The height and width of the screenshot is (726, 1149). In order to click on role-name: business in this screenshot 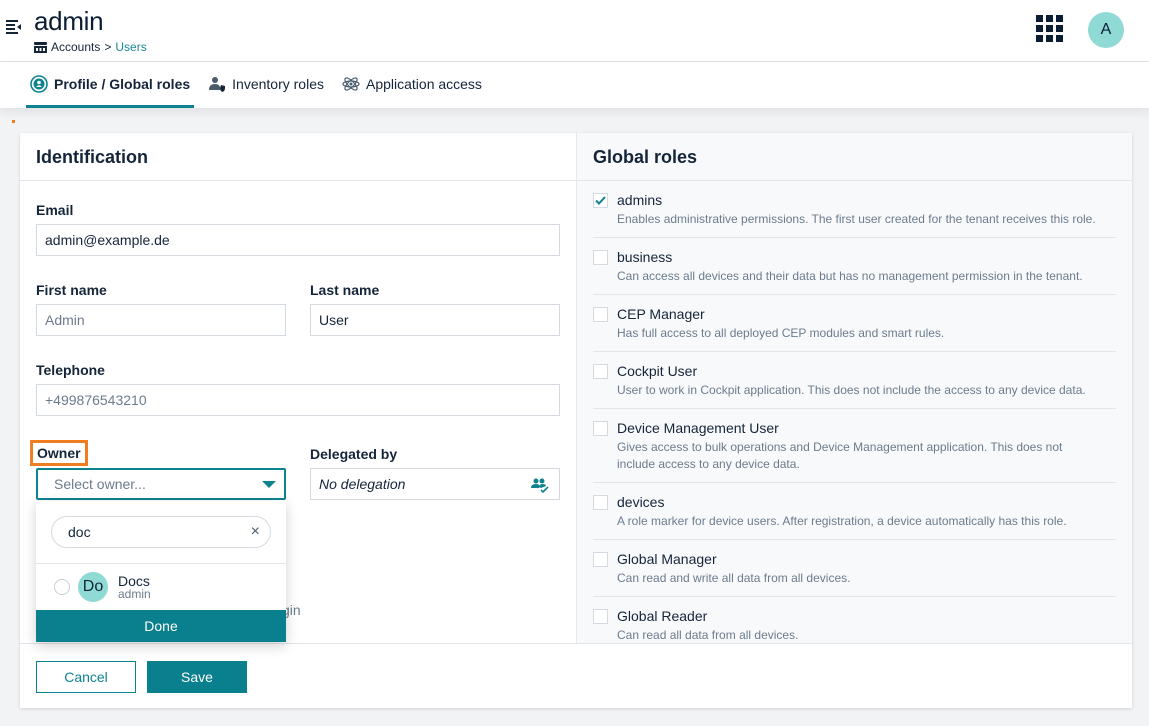, I will do `click(645, 257)`.